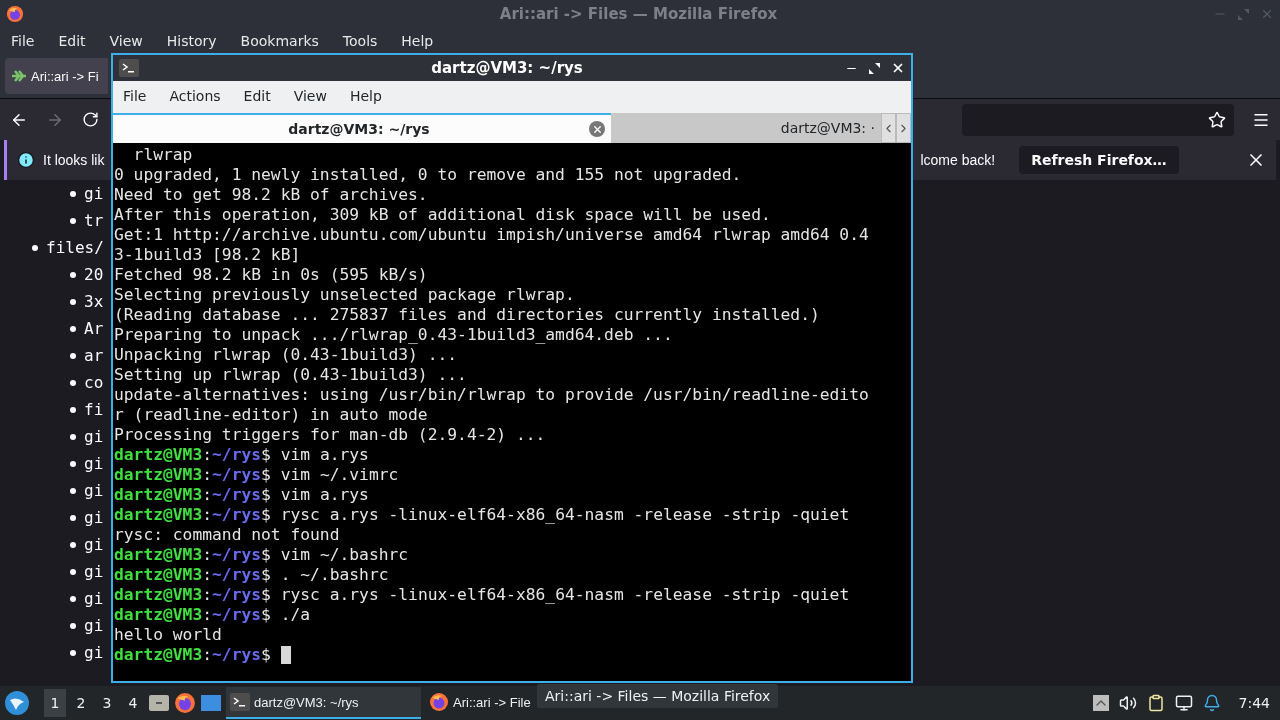  Describe the element at coordinates (874, 68) in the screenshot. I see `maximize-icon` at that location.